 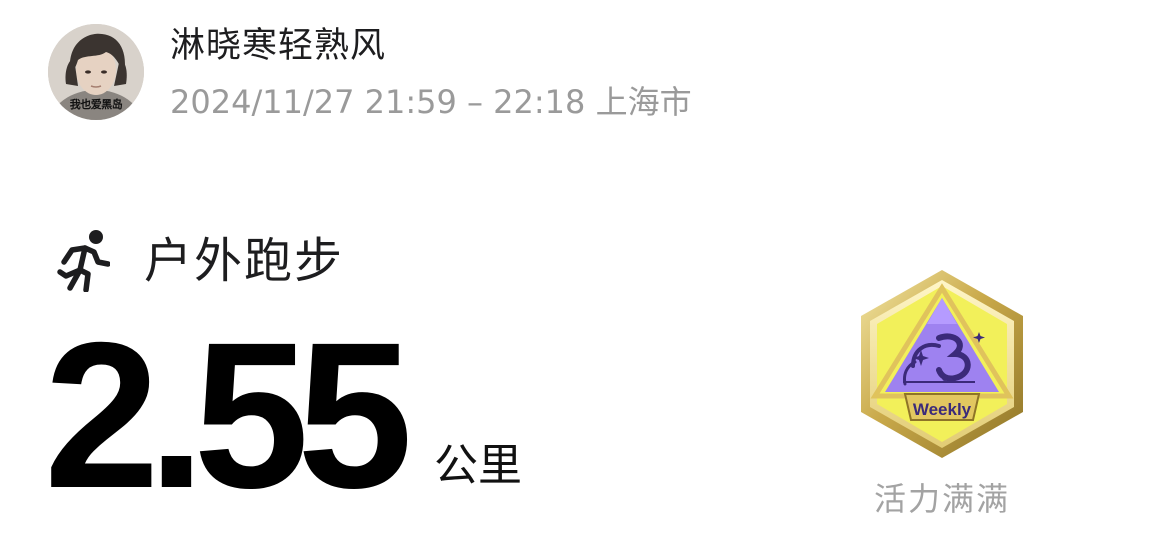 I want to click on activity-time-location: 2024/11/27 21:59 – 22:18 上海市, so click(x=431, y=102).